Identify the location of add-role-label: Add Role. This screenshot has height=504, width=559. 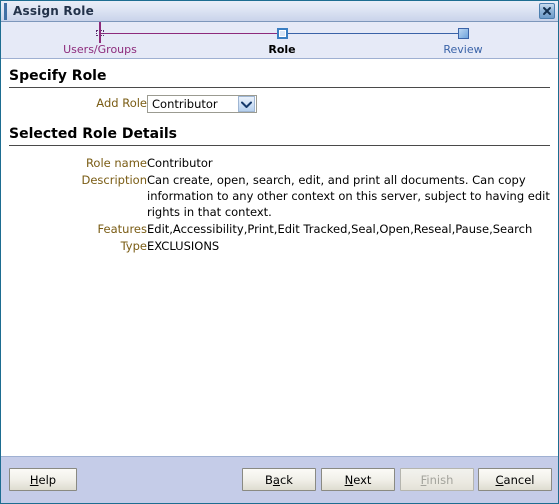
(121, 103).